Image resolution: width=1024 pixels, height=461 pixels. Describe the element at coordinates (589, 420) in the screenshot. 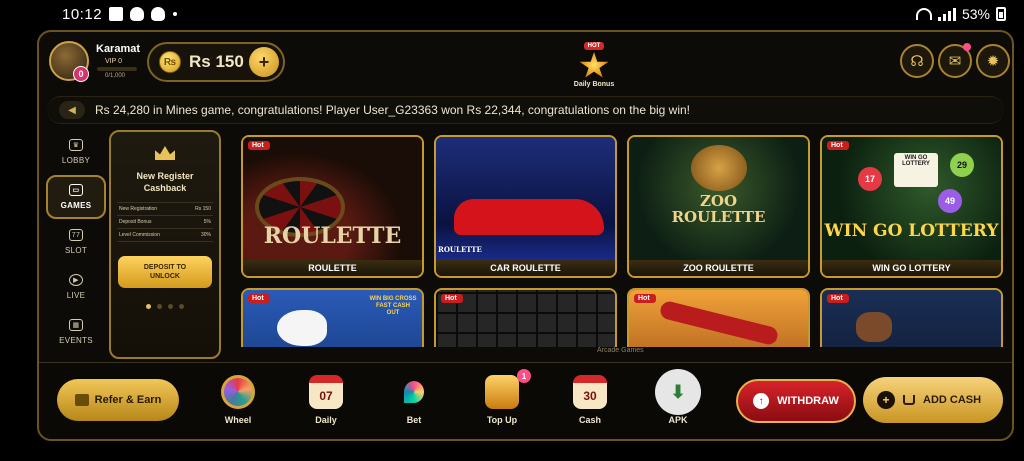

I see `nav-label: Cash` at that location.